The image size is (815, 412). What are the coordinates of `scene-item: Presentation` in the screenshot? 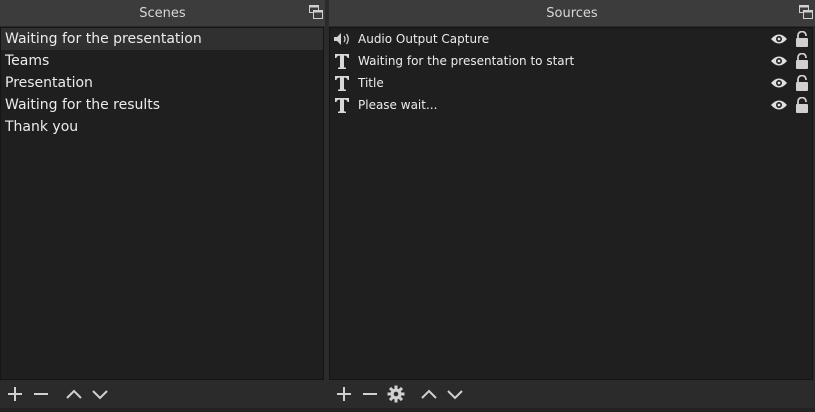 It's located at (162, 83).